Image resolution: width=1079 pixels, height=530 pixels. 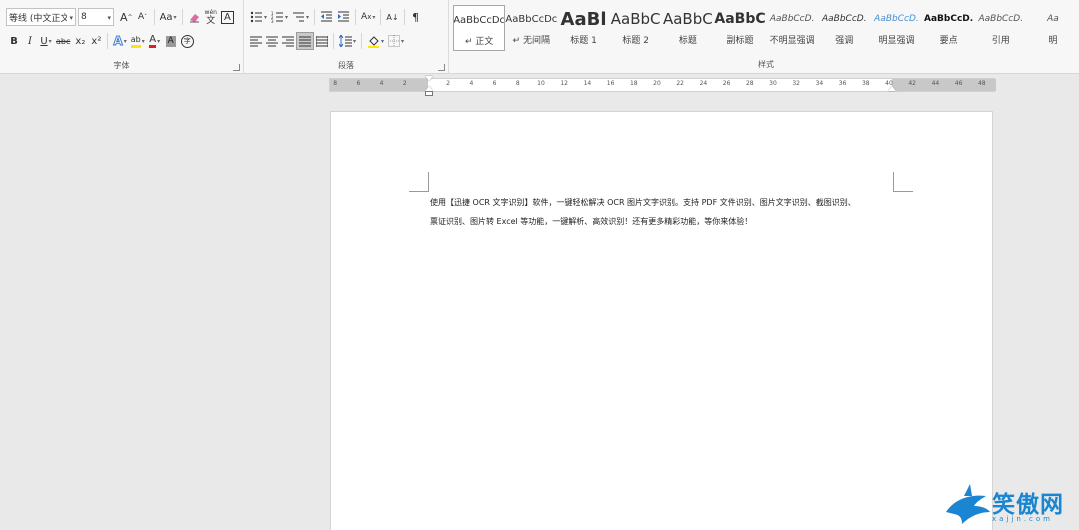 I want to click on increase-indent-button, so click(x=343, y=17).